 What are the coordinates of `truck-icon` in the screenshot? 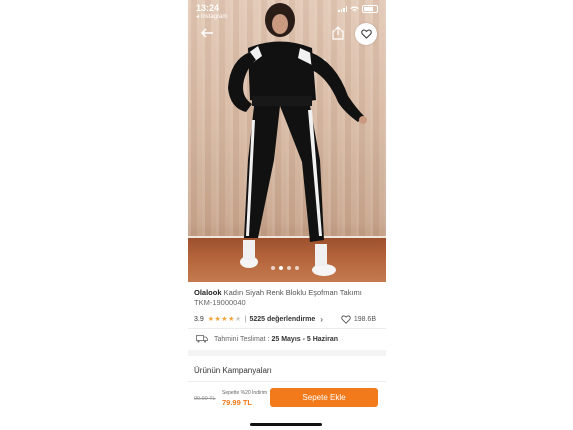 It's located at (202, 339).